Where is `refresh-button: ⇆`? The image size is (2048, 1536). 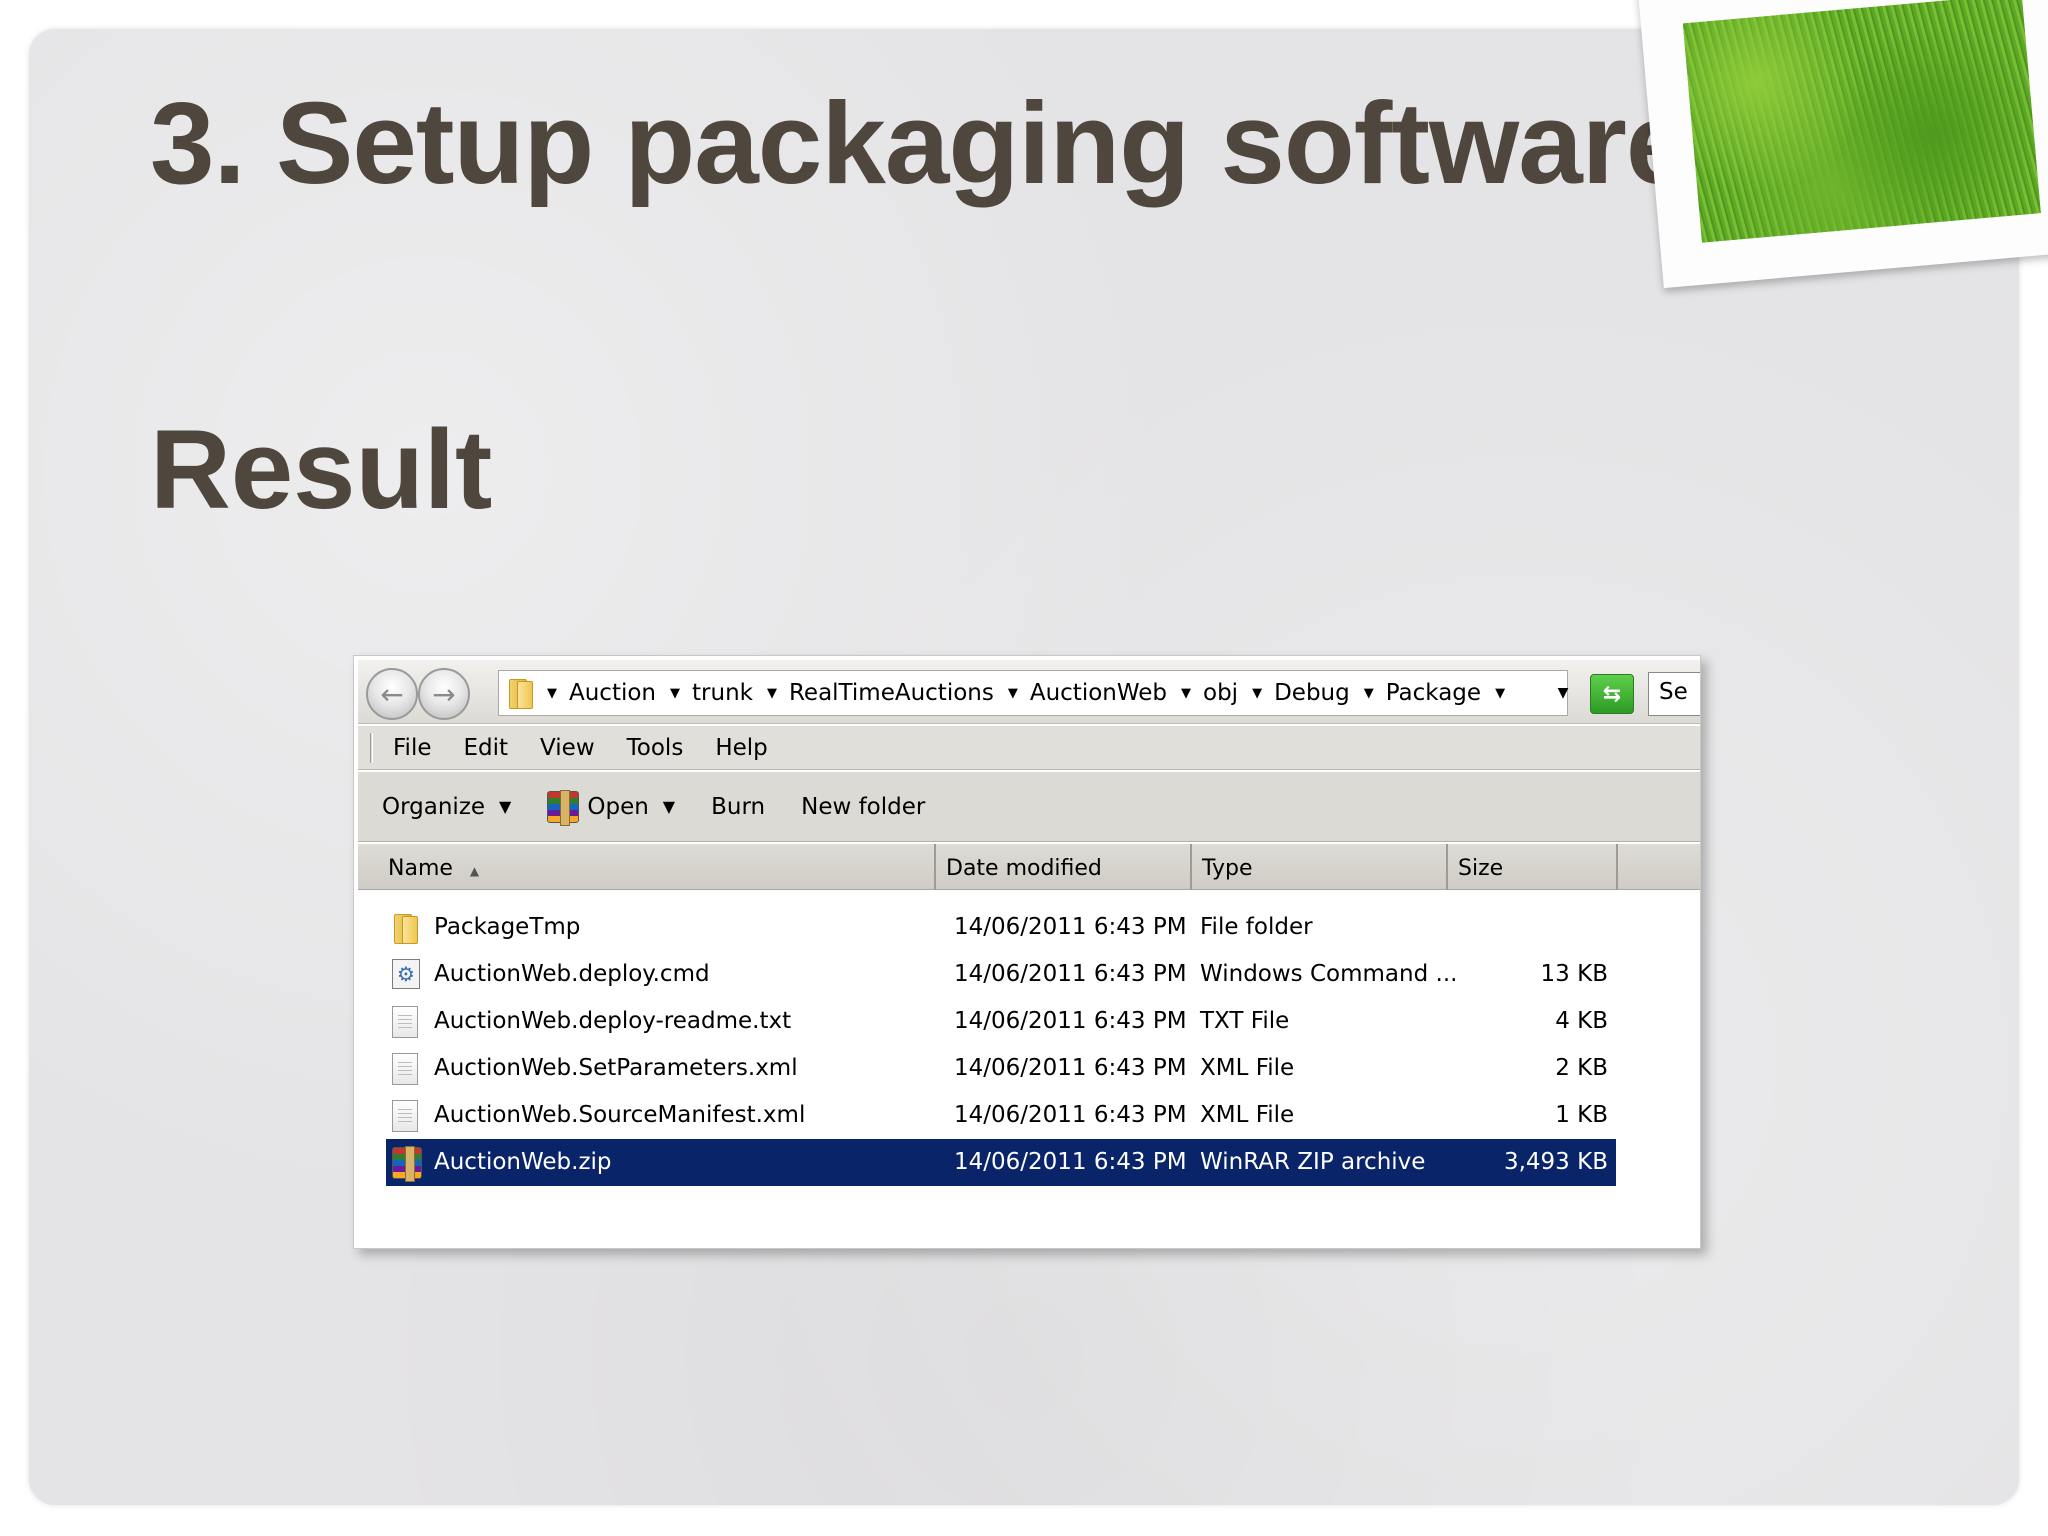 refresh-button: ⇆ is located at coordinates (1612, 694).